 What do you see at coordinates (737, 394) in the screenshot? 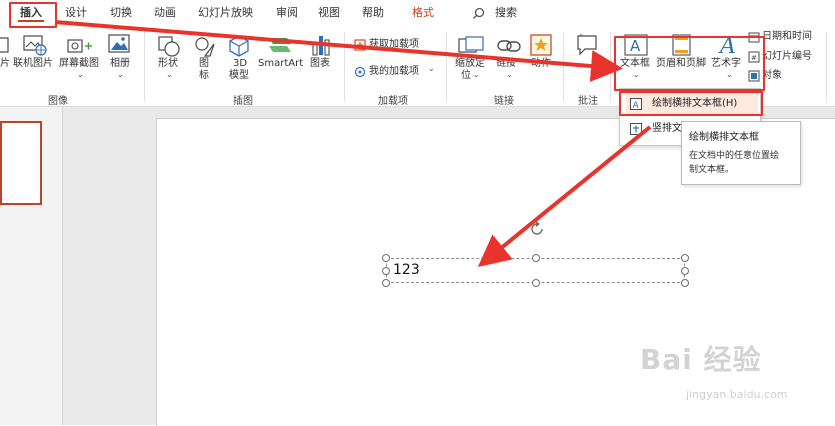
I see `watermark-url: jingyan.baidu.com` at bounding box center [737, 394].